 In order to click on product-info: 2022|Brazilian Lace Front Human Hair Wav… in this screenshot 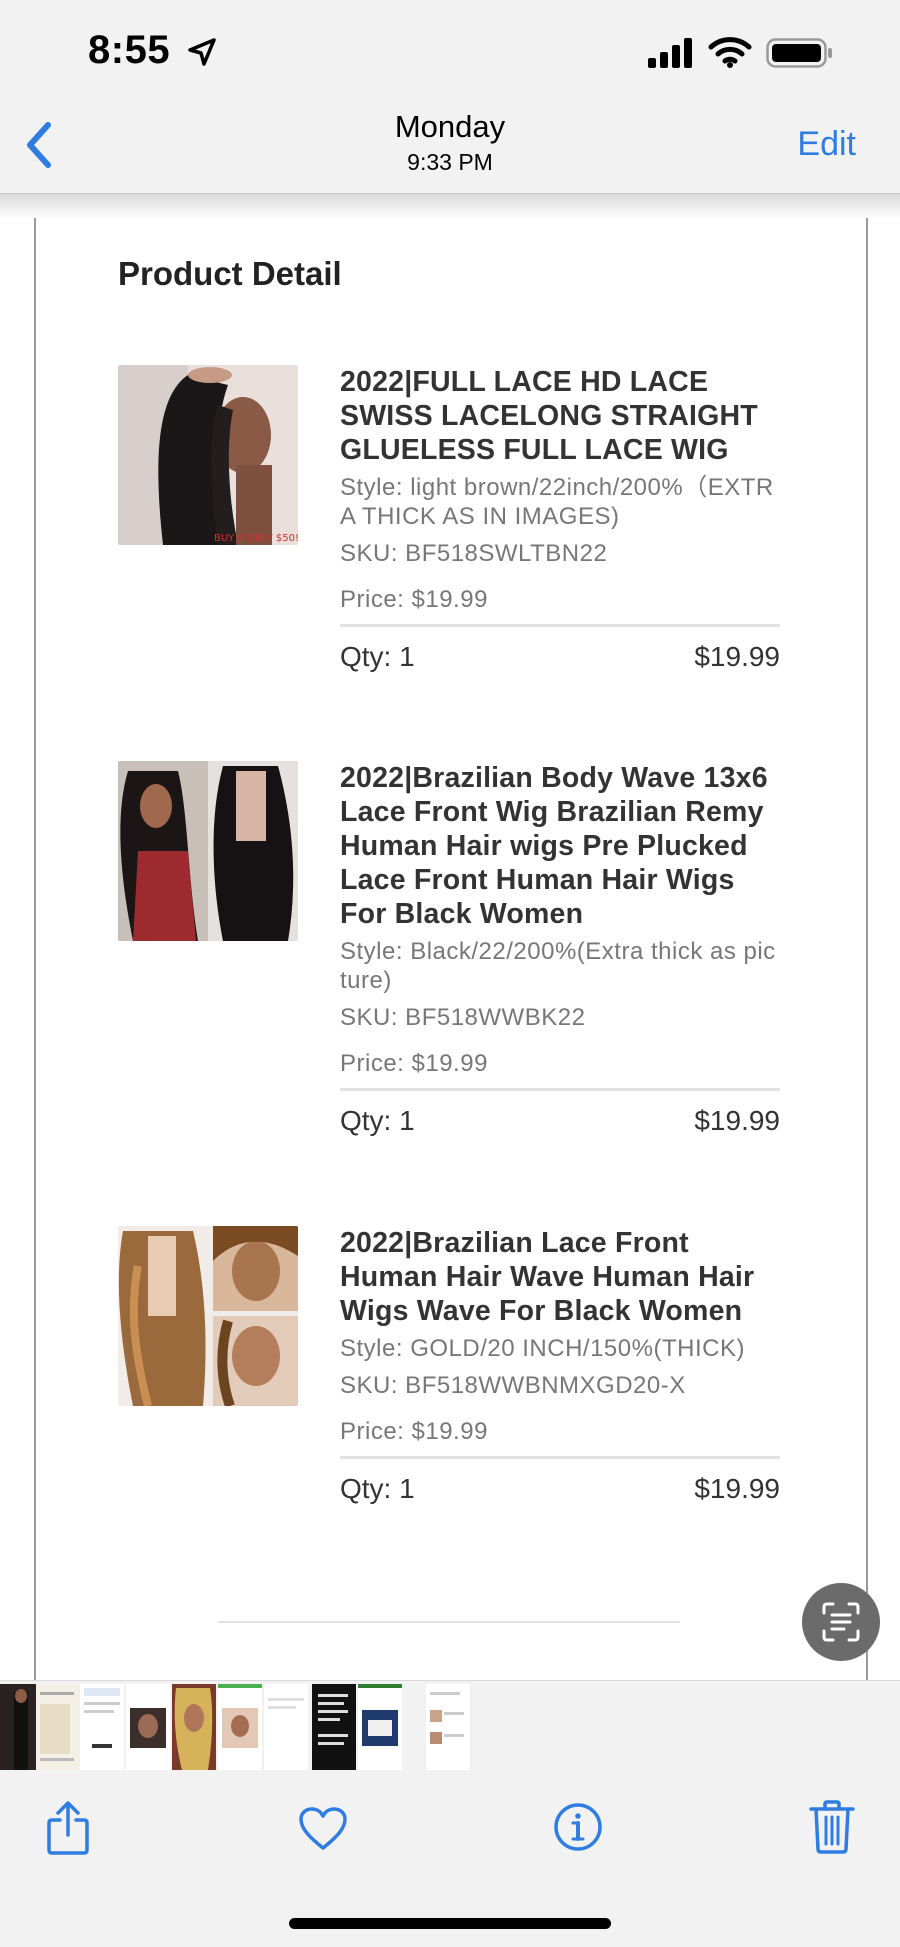, I will do `click(560, 1365)`.